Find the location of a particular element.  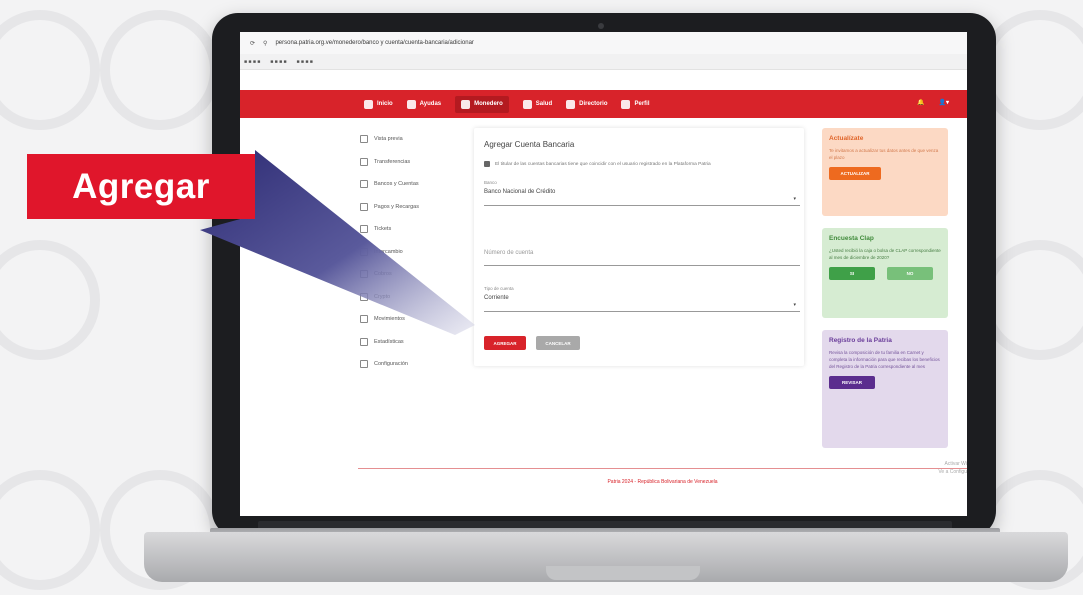

transfer-icon is located at coordinates (364, 161).